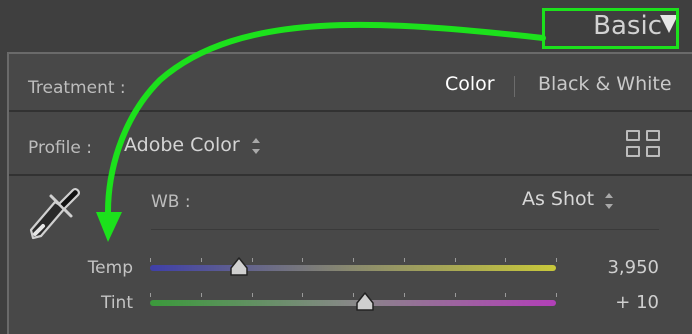 This screenshot has width=692, height=334. Describe the element at coordinates (405, 229) in the screenshot. I see `wb-divider` at that location.